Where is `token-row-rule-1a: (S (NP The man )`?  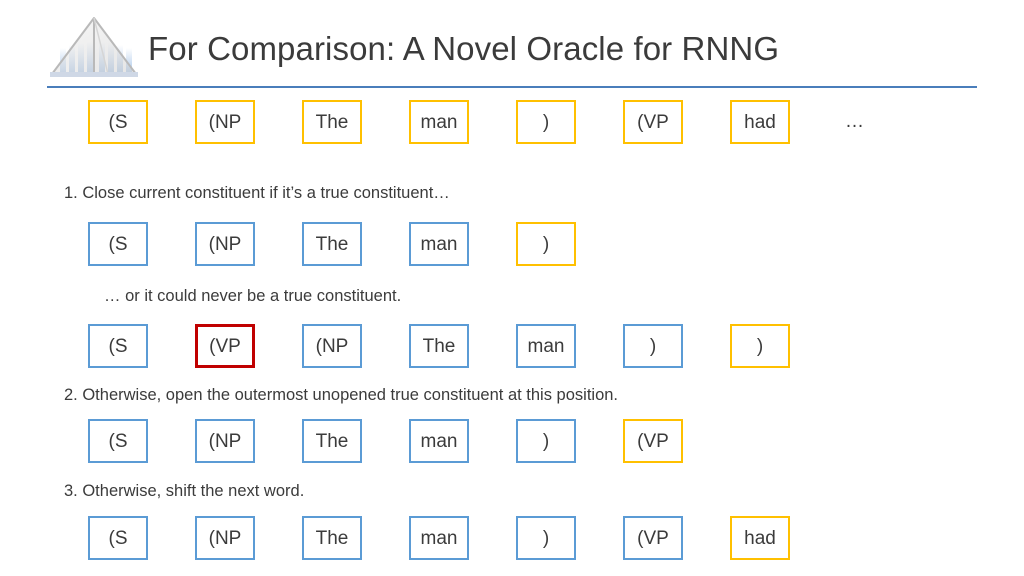
token-row-rule-1a: (S (NP The man ) is located at coordinates (332, 244).